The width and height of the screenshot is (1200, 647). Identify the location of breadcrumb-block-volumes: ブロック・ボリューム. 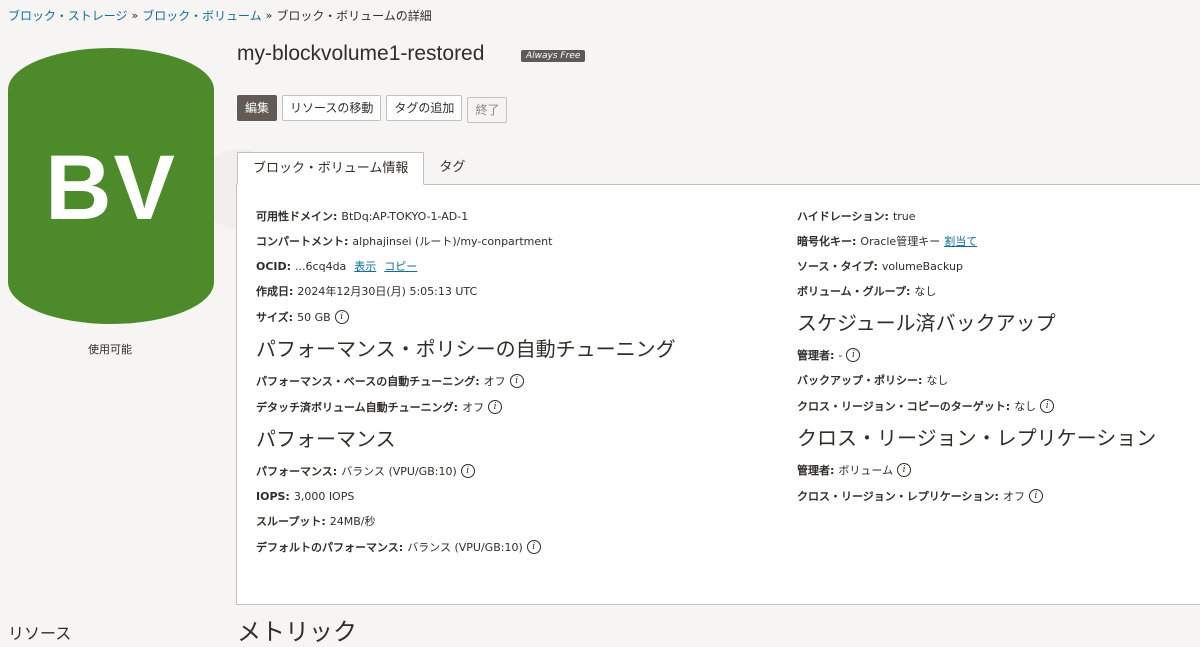
(201, 15).